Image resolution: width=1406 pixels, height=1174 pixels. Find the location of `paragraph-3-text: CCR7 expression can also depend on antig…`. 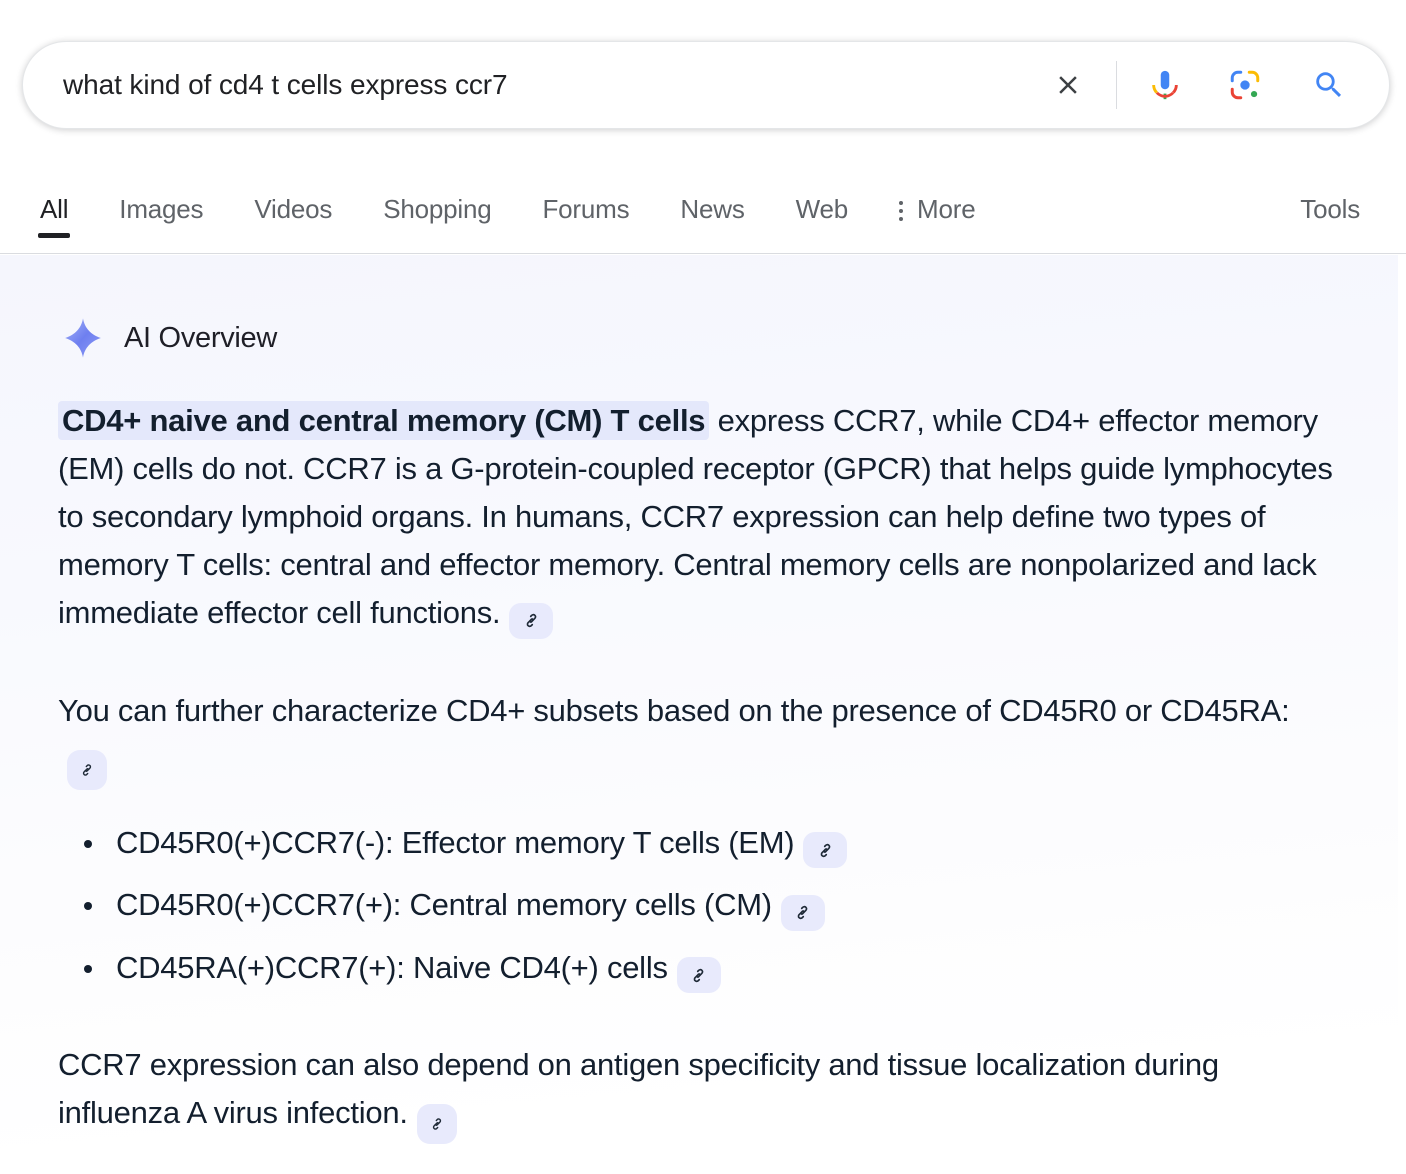

paragraph-3-text: CCR7 expression can also depend on antig… is located at coordinates (638, 1088).